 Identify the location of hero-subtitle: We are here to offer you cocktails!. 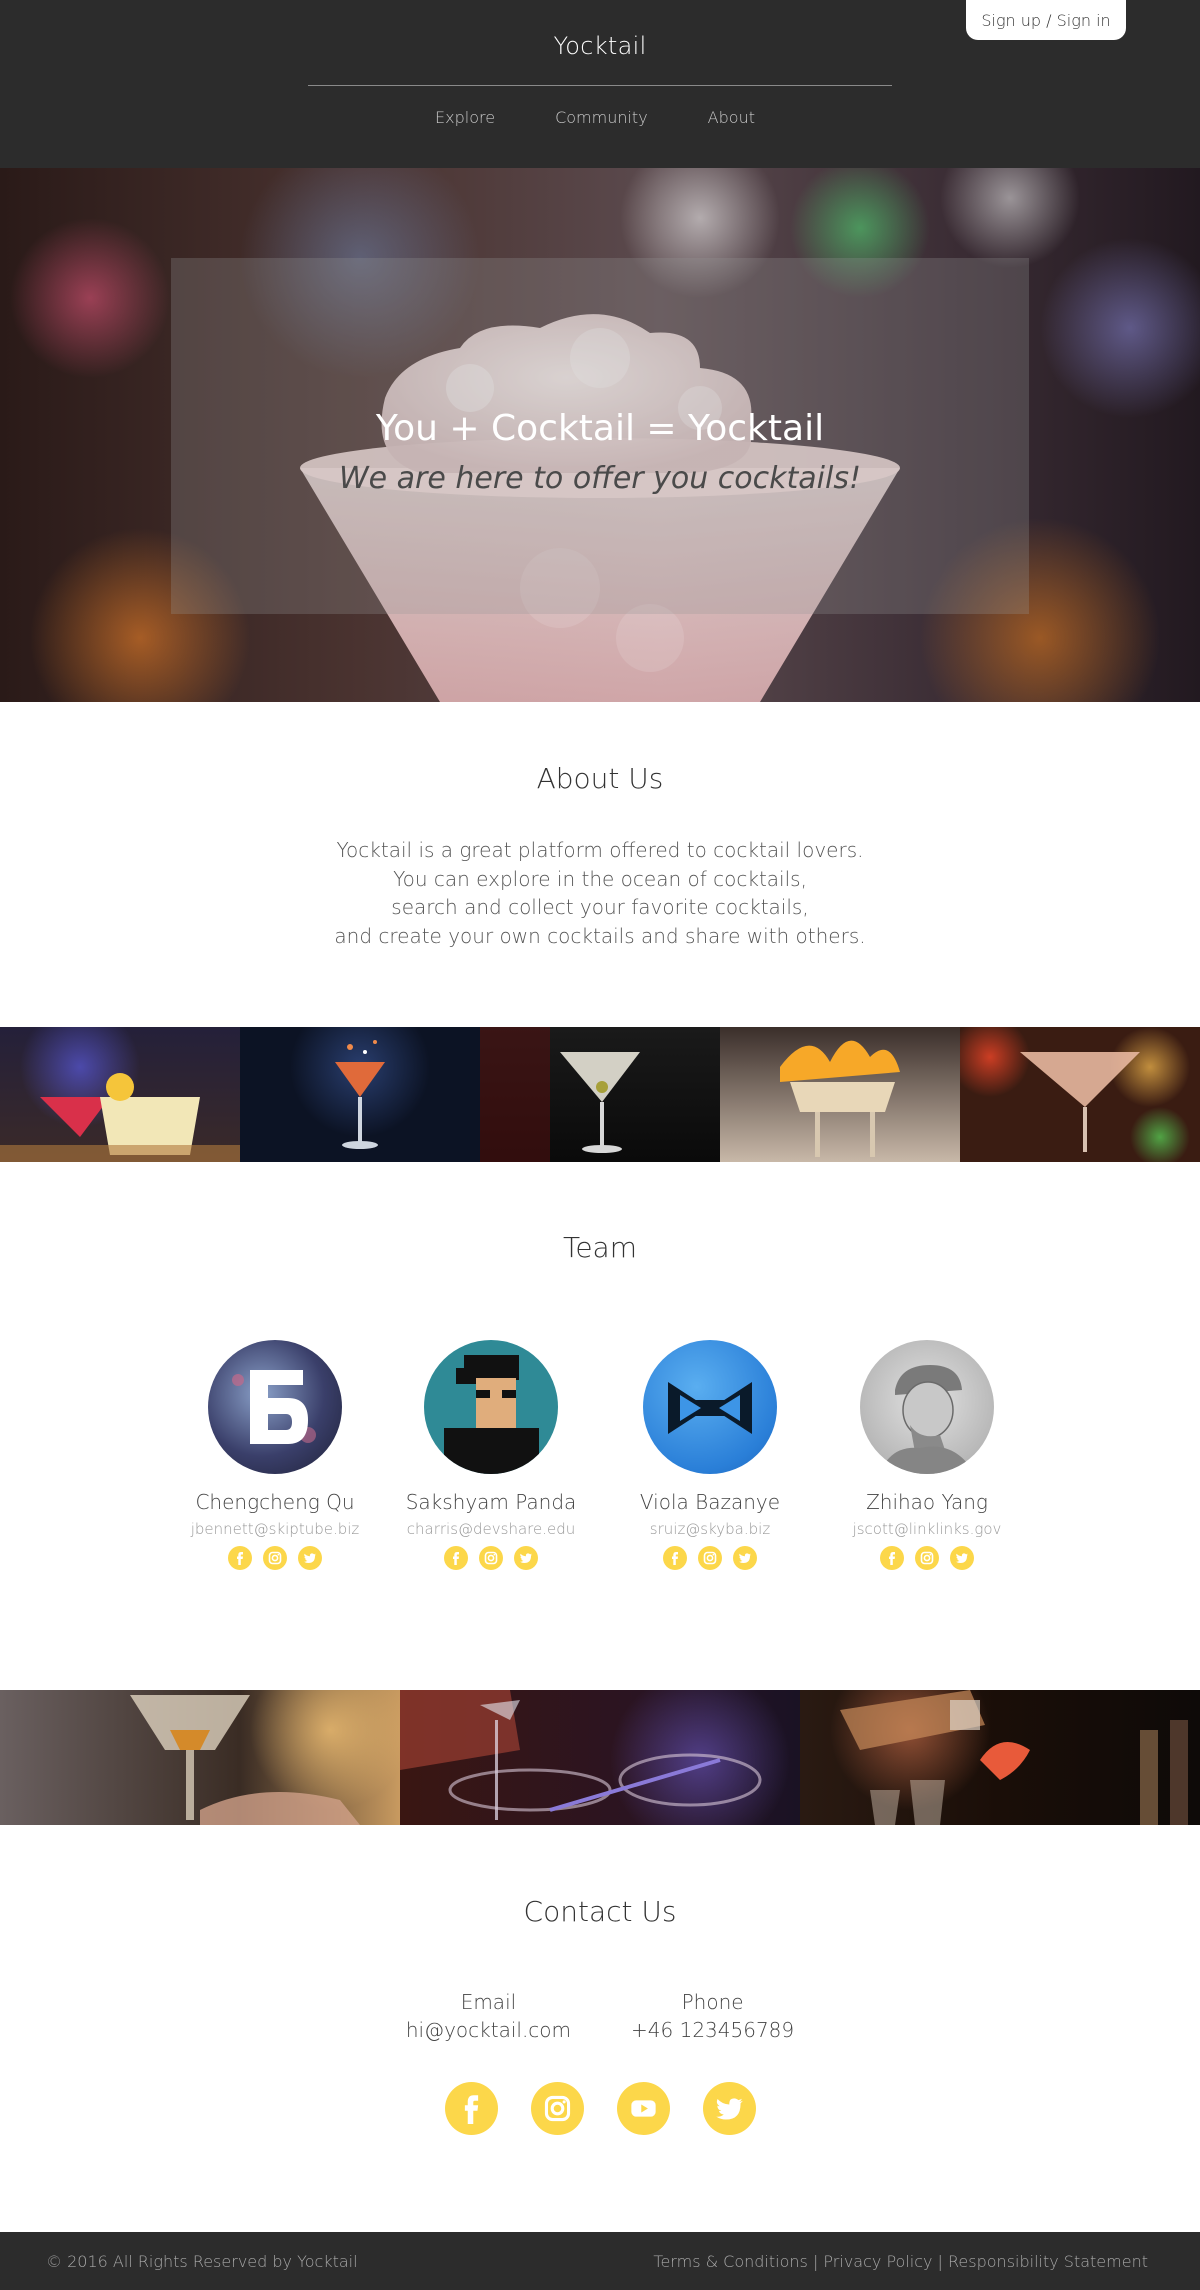
(600, 478).